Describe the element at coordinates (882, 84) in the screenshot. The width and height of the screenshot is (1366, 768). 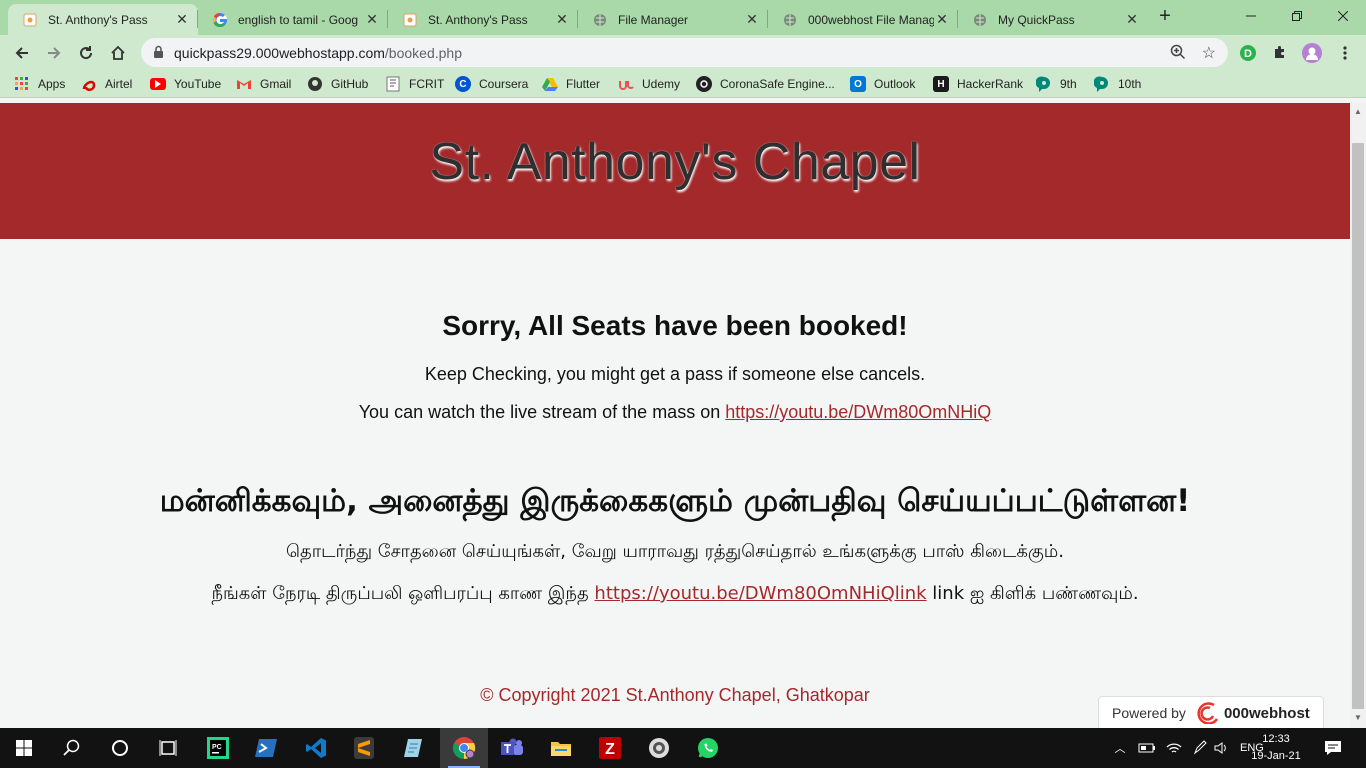
I see `bookmark-outlook: O Outlook` at that location.